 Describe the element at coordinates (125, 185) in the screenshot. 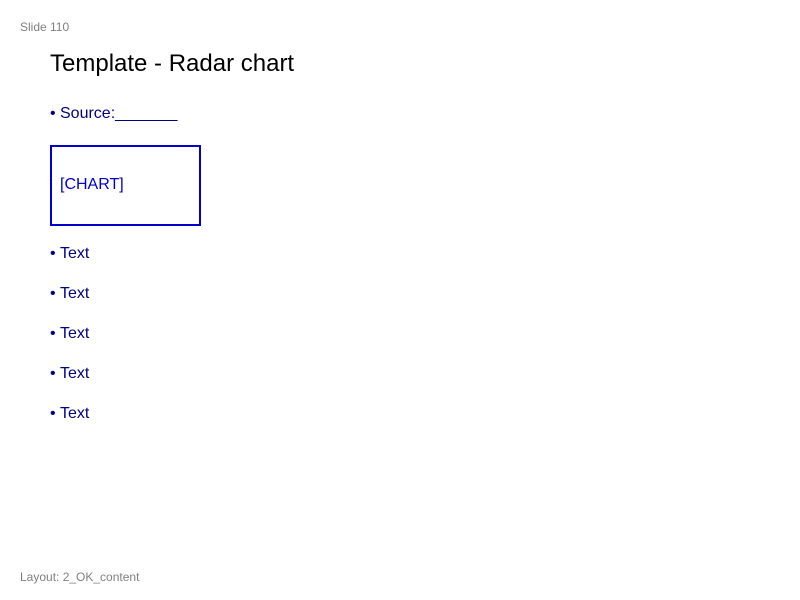

I see `chart-placeholder: [CHART]` at that location.